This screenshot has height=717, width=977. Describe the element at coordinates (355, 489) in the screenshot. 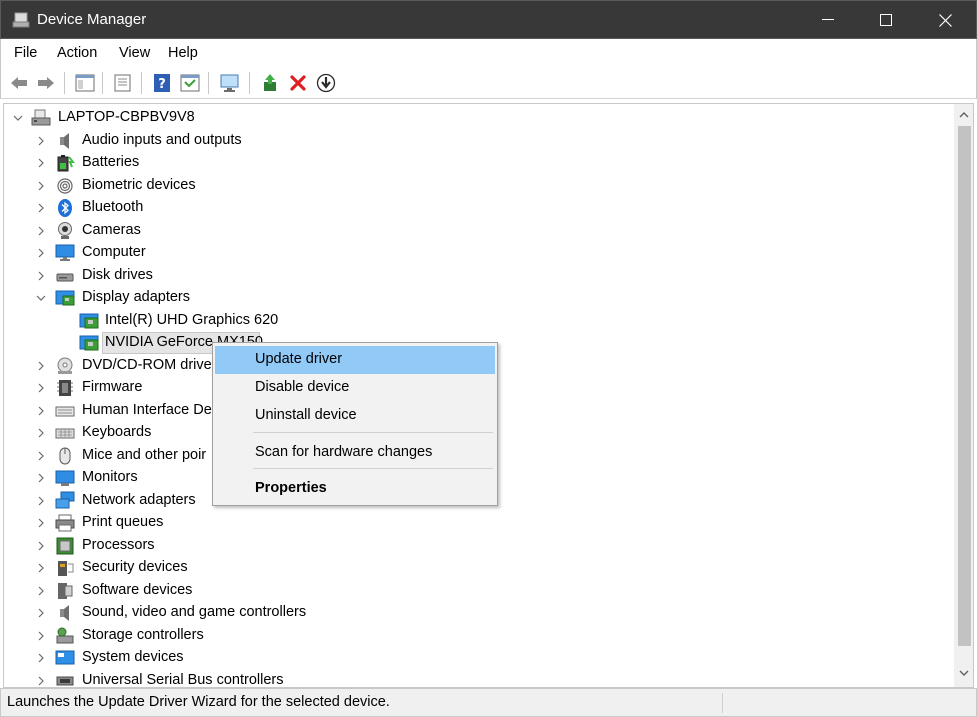

I see `context-properties: Properties` at that location.